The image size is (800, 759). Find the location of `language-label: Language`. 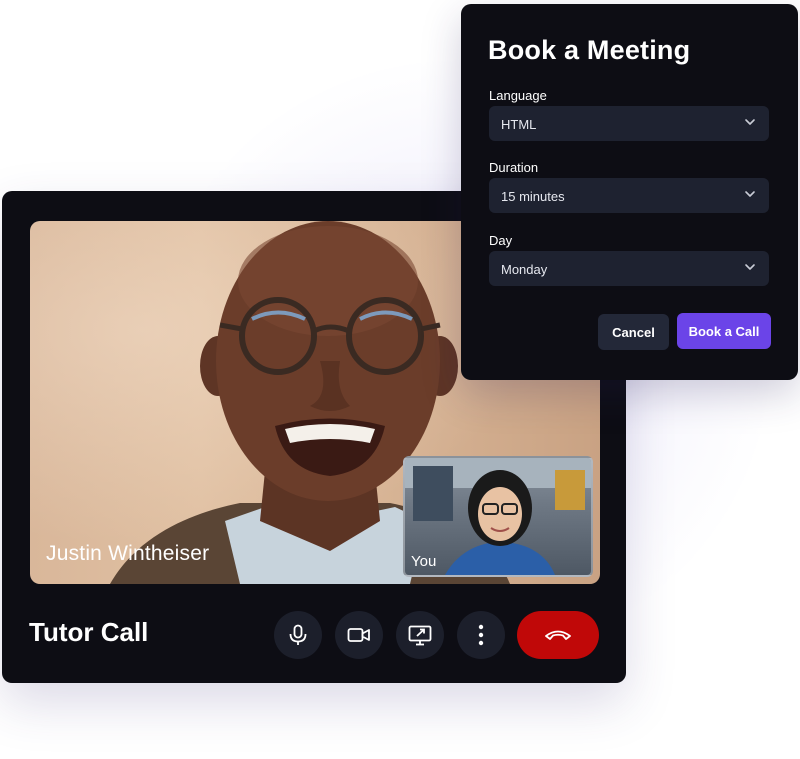

language-label: Language is located at coordinates (518, 95).